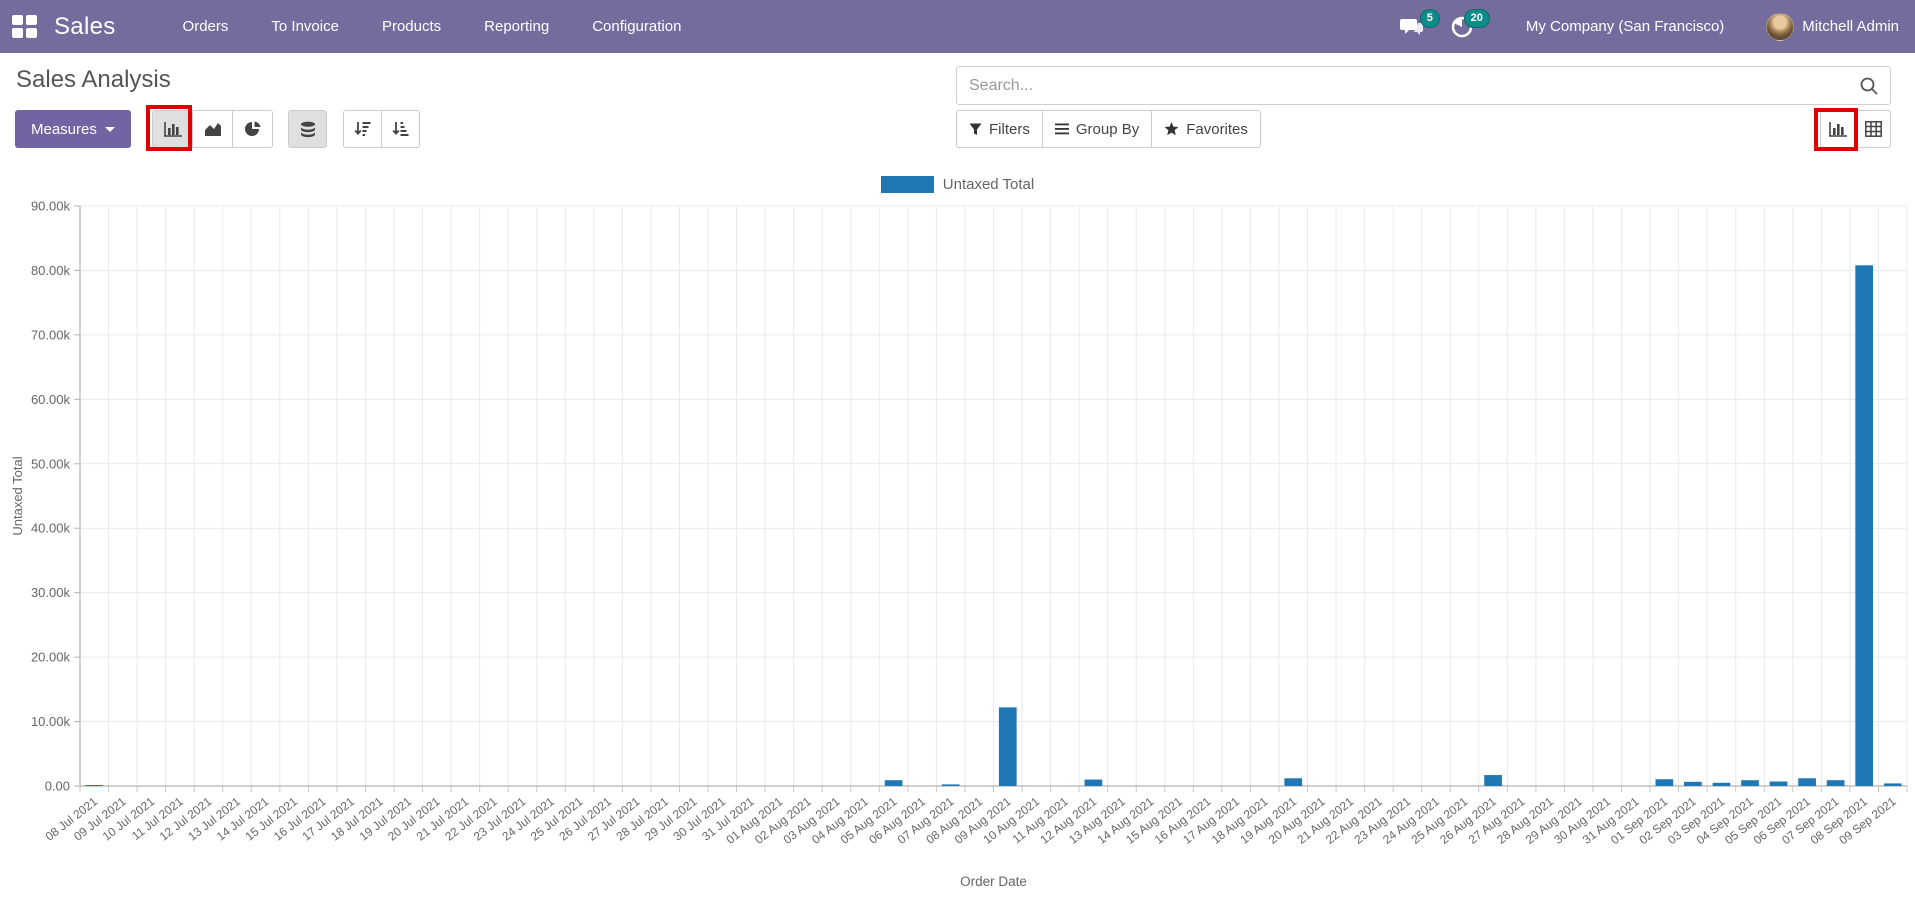  What do you see at coordinates (51, 657) in the screenshot?
I see `y-tick-label: 20.00k` at bounding box center [51, 657].